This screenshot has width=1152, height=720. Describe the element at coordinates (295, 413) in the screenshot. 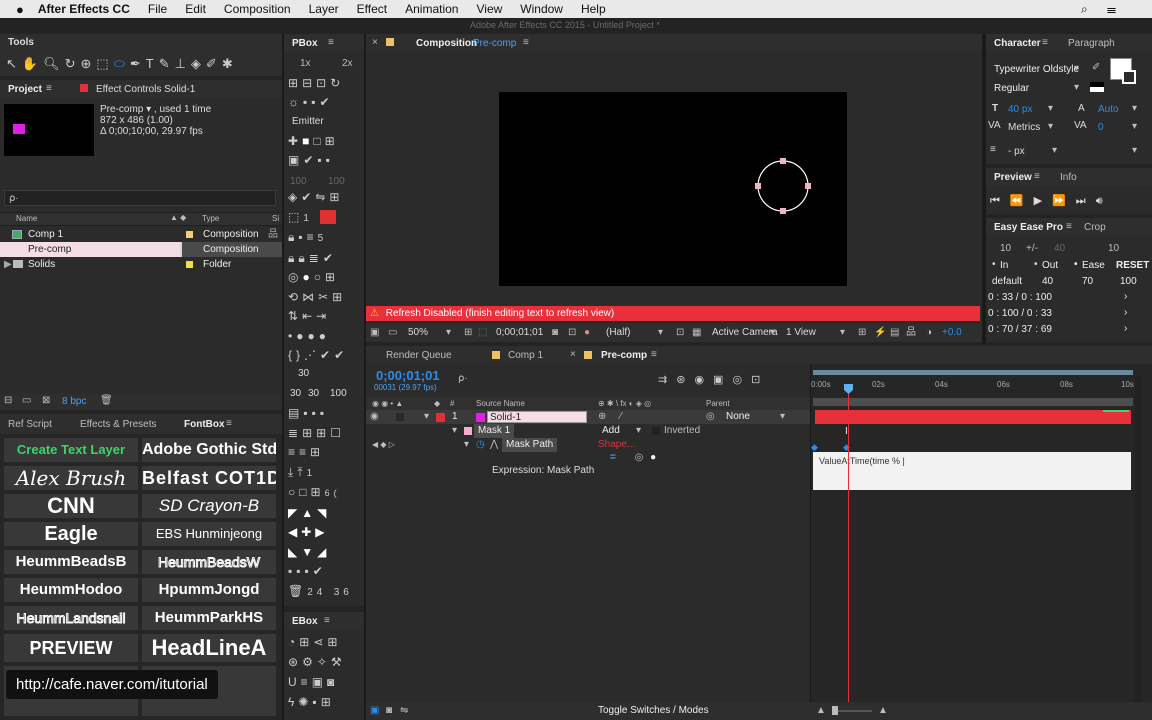

I see `layers-icon: ▤` at that location.